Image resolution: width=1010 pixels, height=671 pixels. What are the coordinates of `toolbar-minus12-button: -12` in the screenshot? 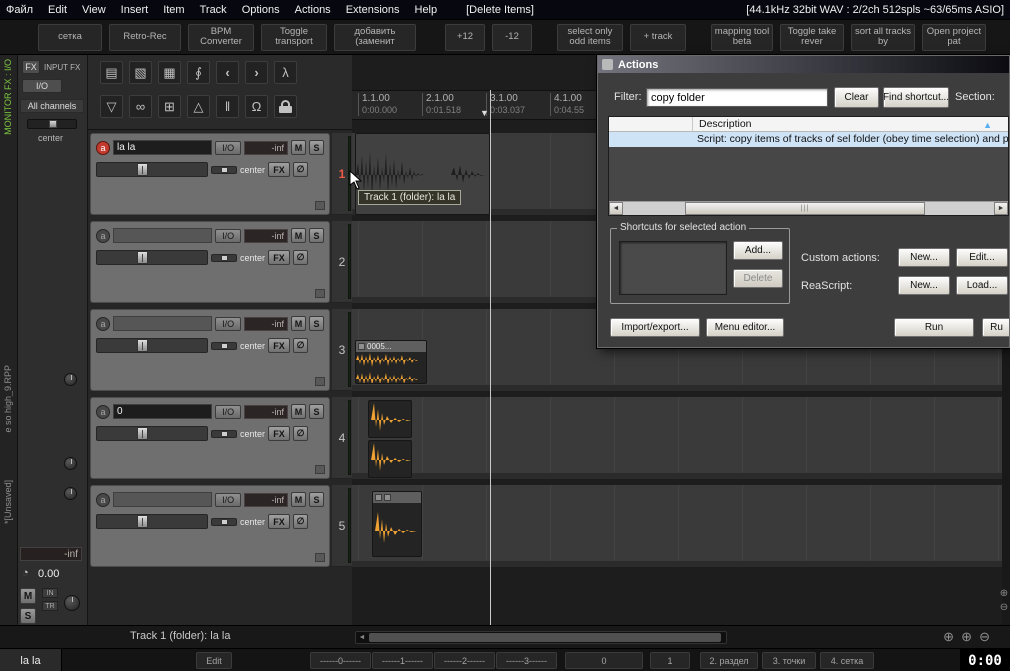 It's located at (512, 37).